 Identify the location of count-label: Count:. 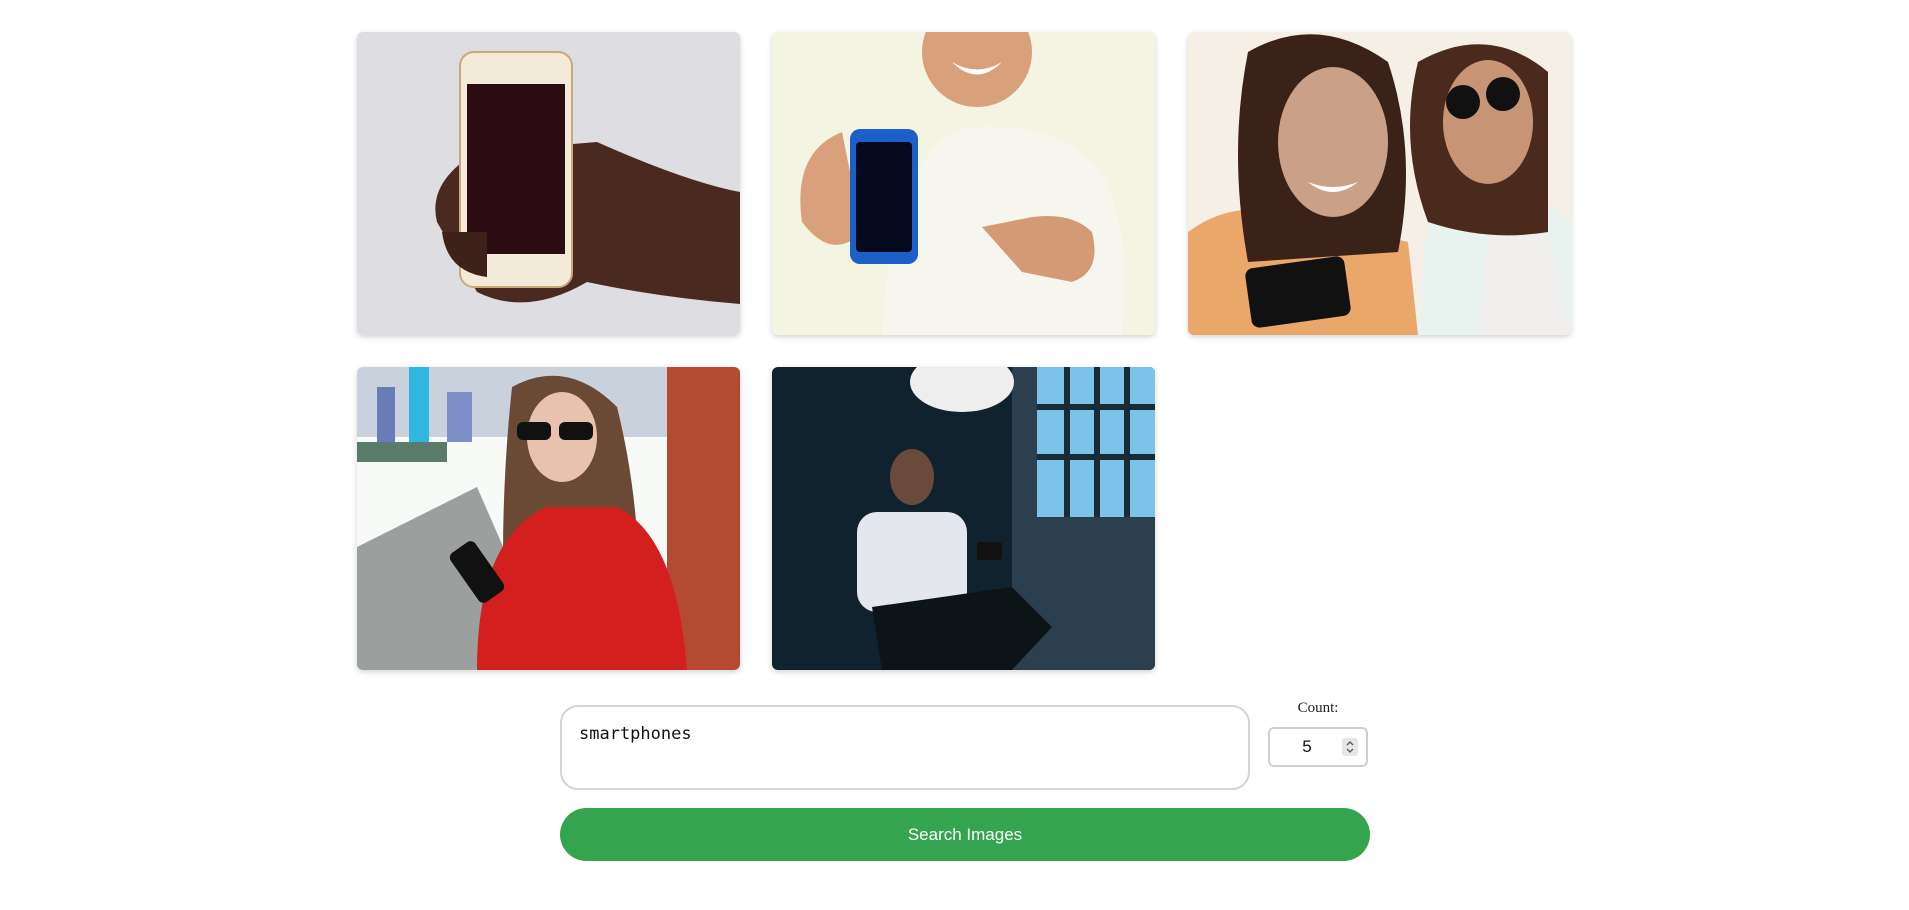
(1318, 708).